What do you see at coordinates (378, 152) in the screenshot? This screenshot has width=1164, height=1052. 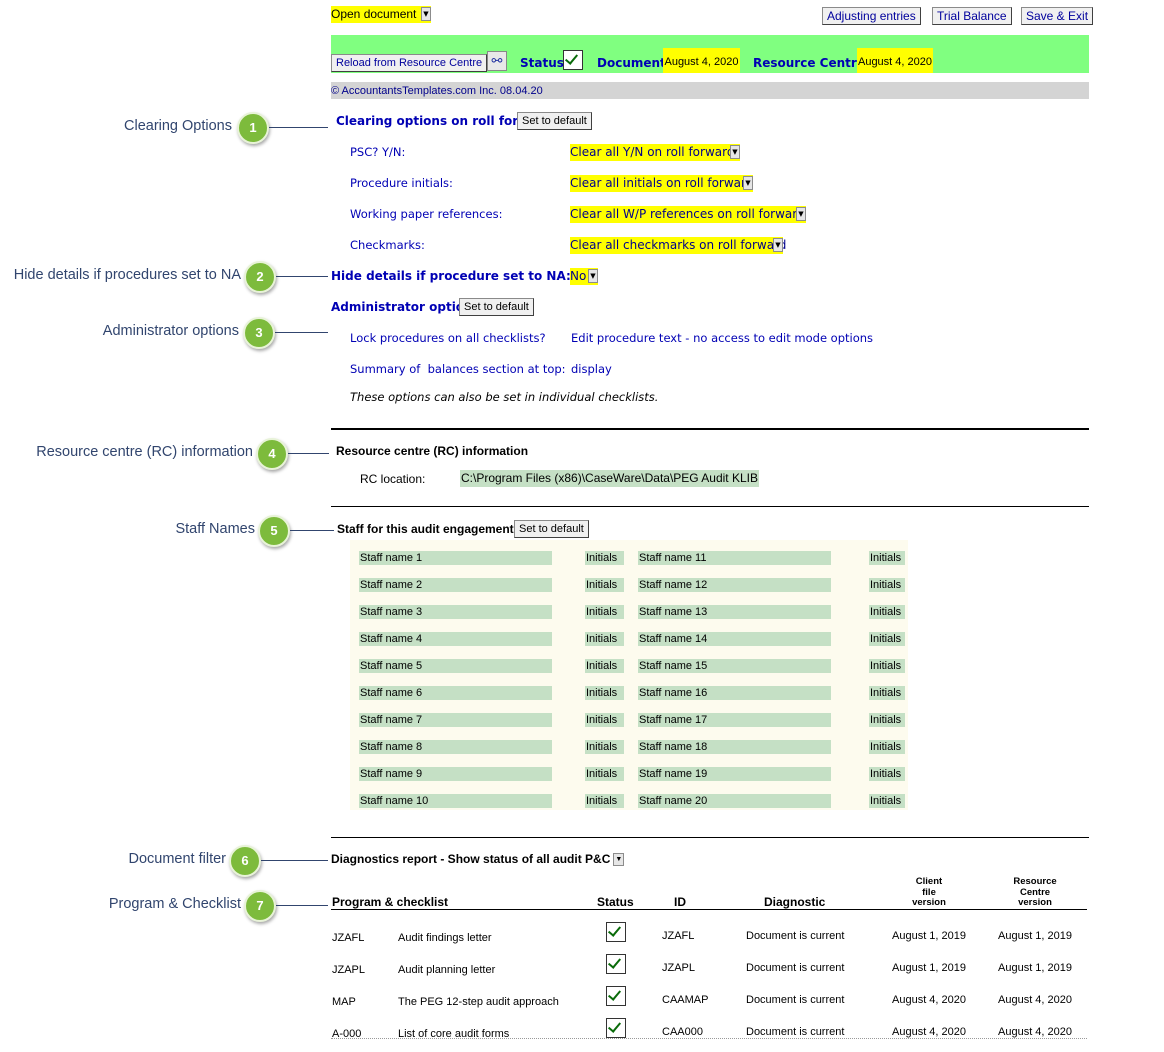 I see `psc-label: PSC? Y/N:` at bounding box center [378, 152].